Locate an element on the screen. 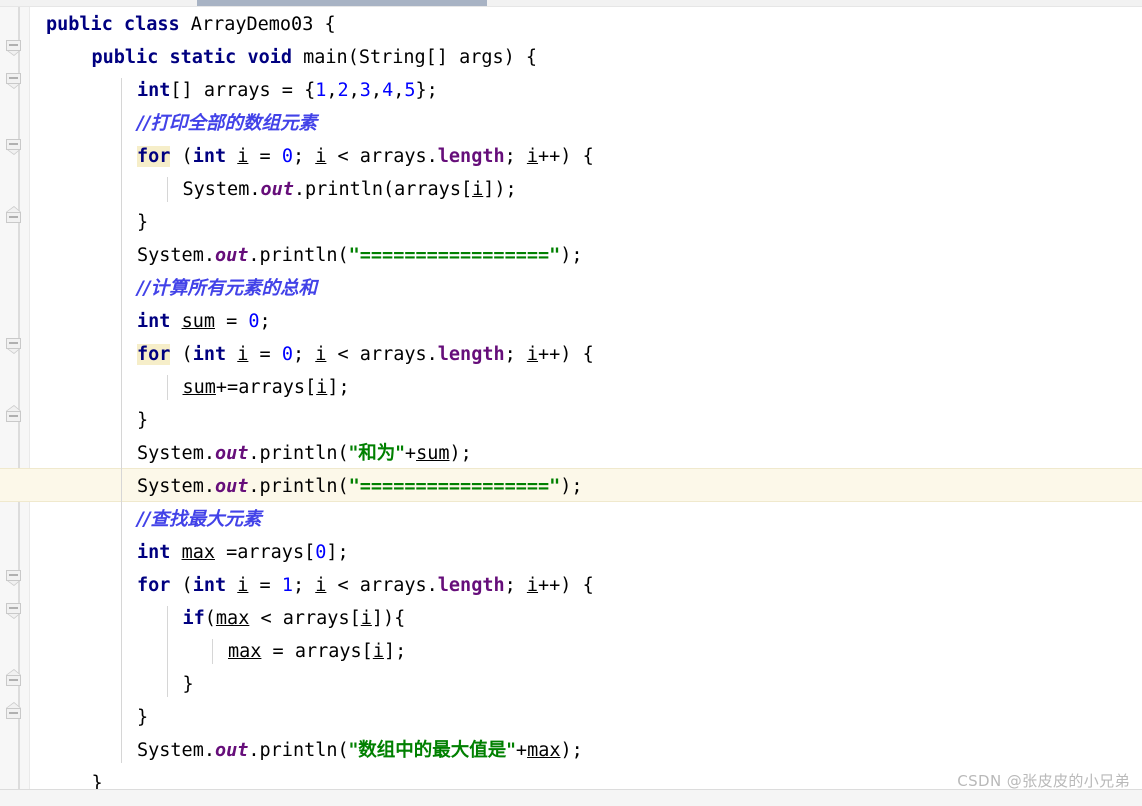 The width and height of the screenshot is (1142, 806). code-line: //计算所有元素的总和 is located at coordinates (227, 288).